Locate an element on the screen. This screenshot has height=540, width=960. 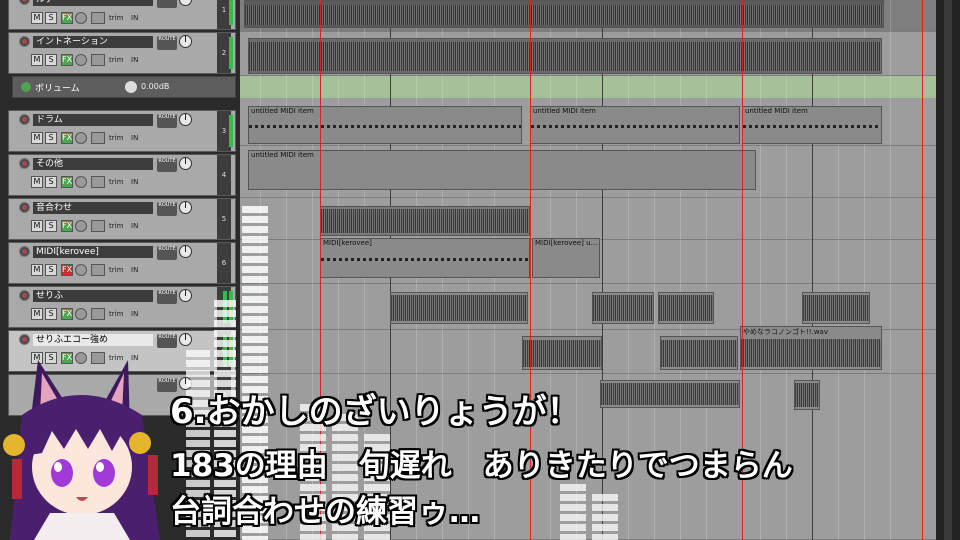
track-7: せりふ ROUTE M S FX trim IN 7 is located at coordinates (122, 307).